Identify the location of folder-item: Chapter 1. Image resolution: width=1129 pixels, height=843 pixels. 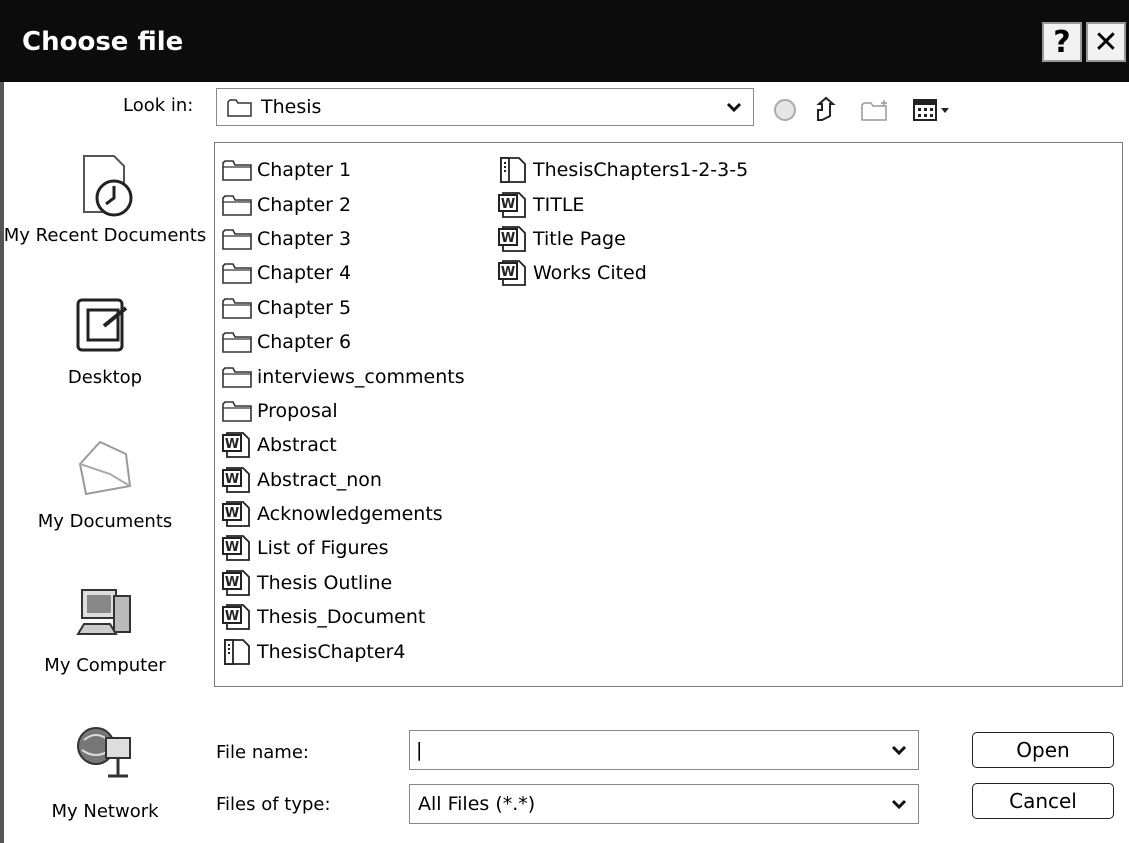
(343, 170).